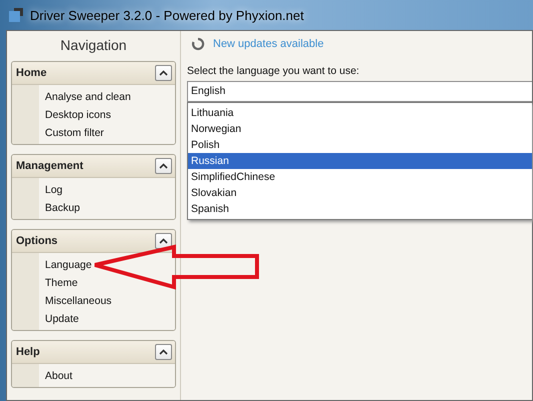  What do you see at coordinates (16, 15) in the screenshot?
I see `app-icon` at bounding box center [16, 15].